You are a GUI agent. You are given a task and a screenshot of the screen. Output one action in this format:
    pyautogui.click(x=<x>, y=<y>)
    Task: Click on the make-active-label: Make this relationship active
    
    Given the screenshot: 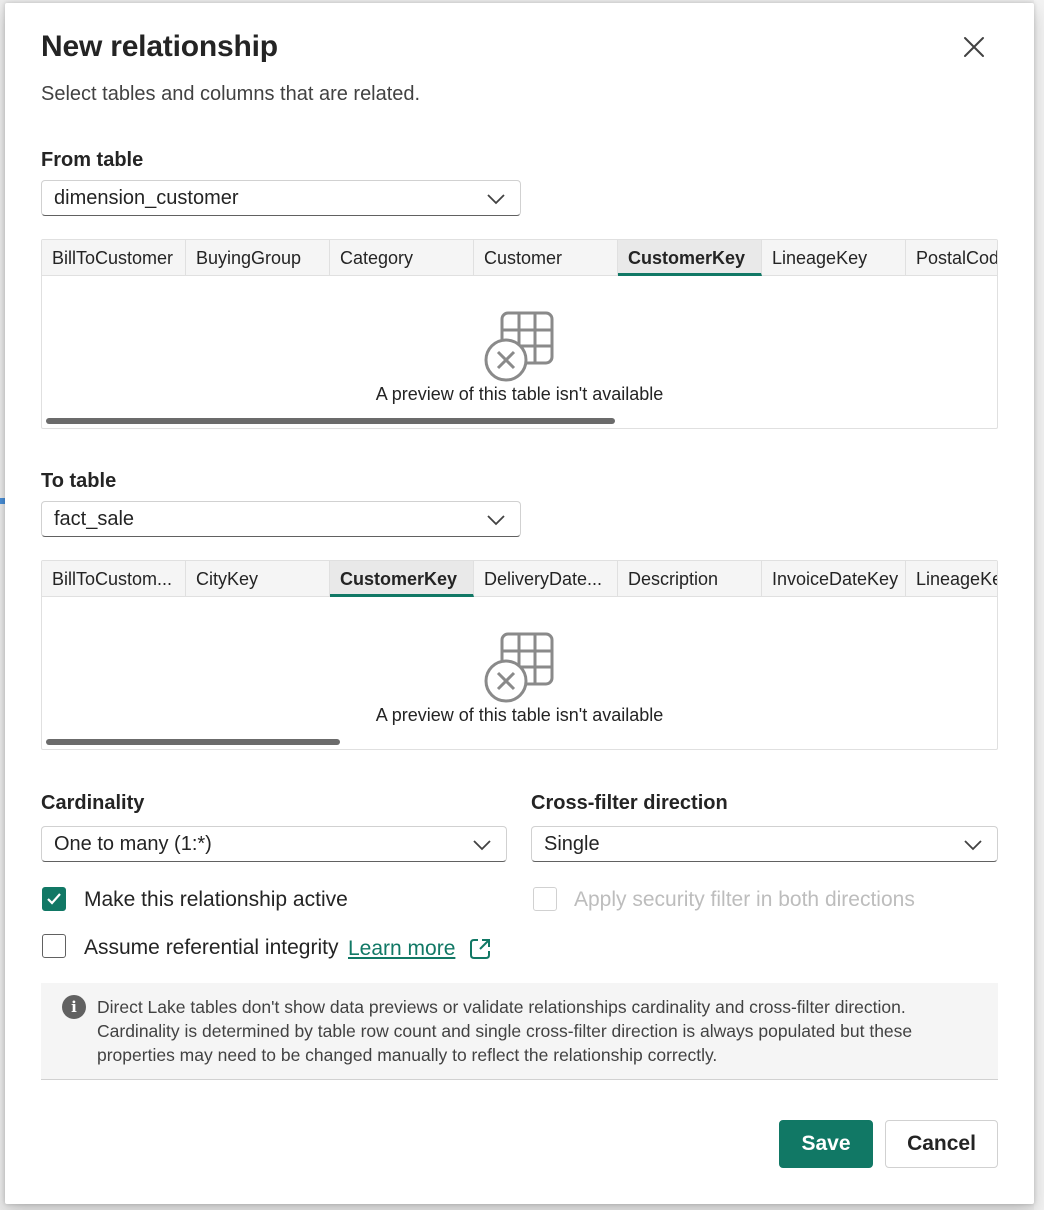 What is the action you would take?
    pyautogui.click(x=216, y=899)
    